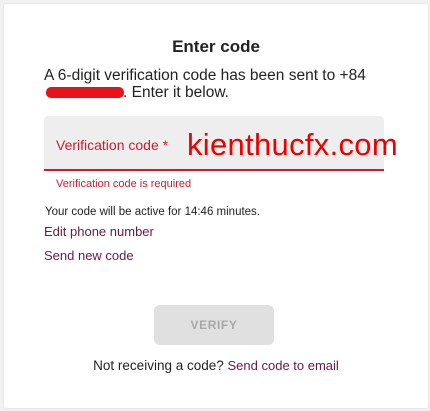 Image resolution: width=430 pixels, height=411 pixels. Describe the element at coordinates (283, 365) in the screenshot. I see `send-code-to-email-link: Send code to email` at that location.